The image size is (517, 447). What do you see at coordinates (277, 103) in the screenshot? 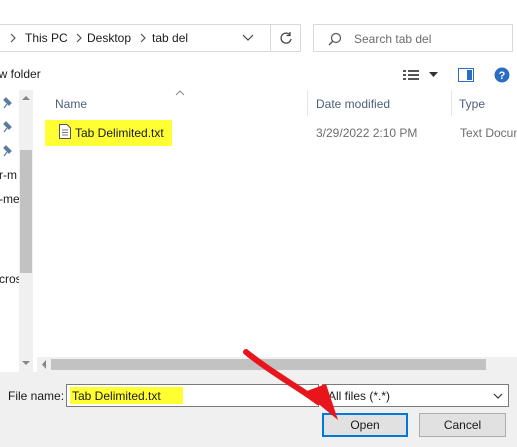
I see `column-header-row: Name Date modified Type` at bounding box center [277, 103].